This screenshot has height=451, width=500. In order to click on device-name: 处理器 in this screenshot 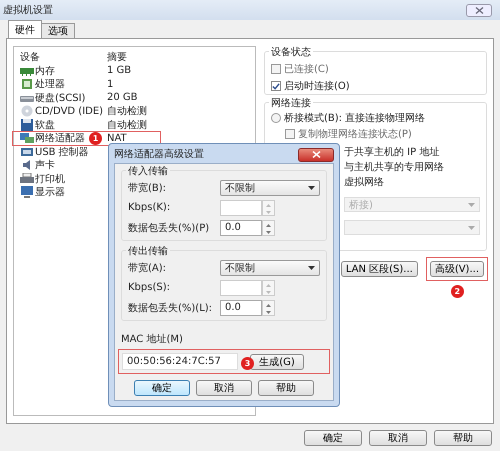, I will do `click(50, 85)`.